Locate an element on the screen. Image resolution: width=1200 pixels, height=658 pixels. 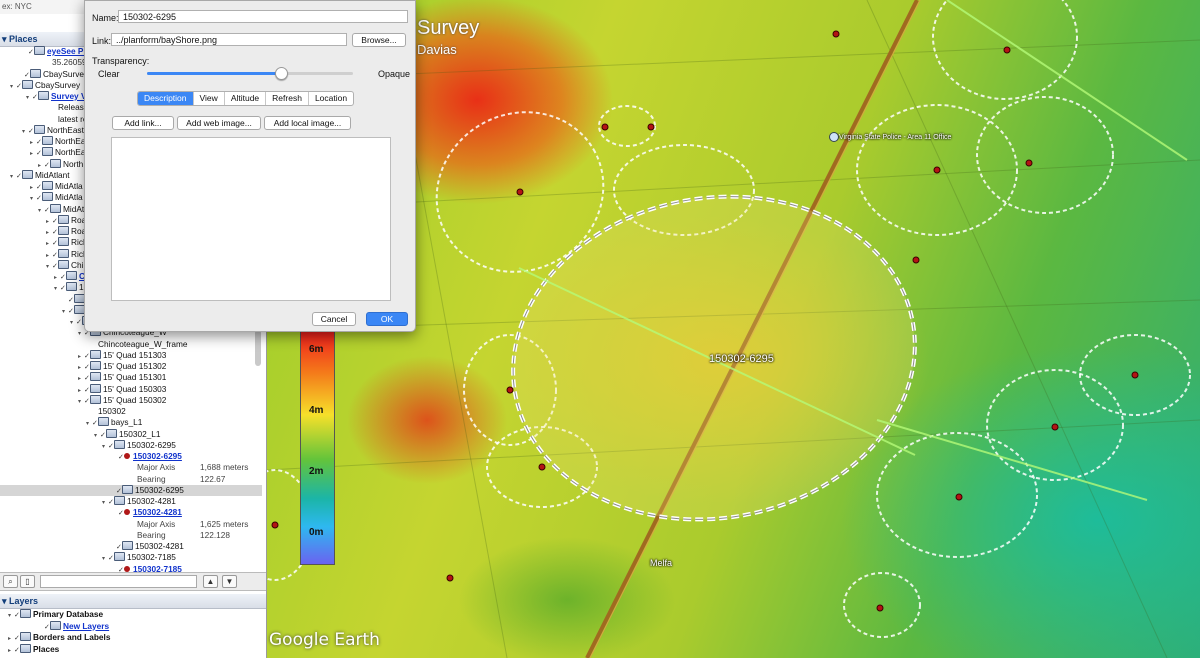
tree-row: ▾ ✓ 150302_L1 is located at coordinates (131, 434).